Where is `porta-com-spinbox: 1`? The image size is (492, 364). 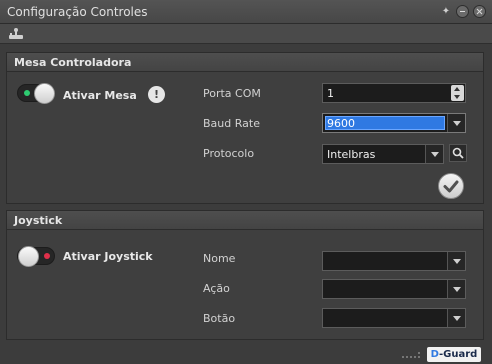 porta-com-spinbox: 1 is located at coordinates (394, 93).